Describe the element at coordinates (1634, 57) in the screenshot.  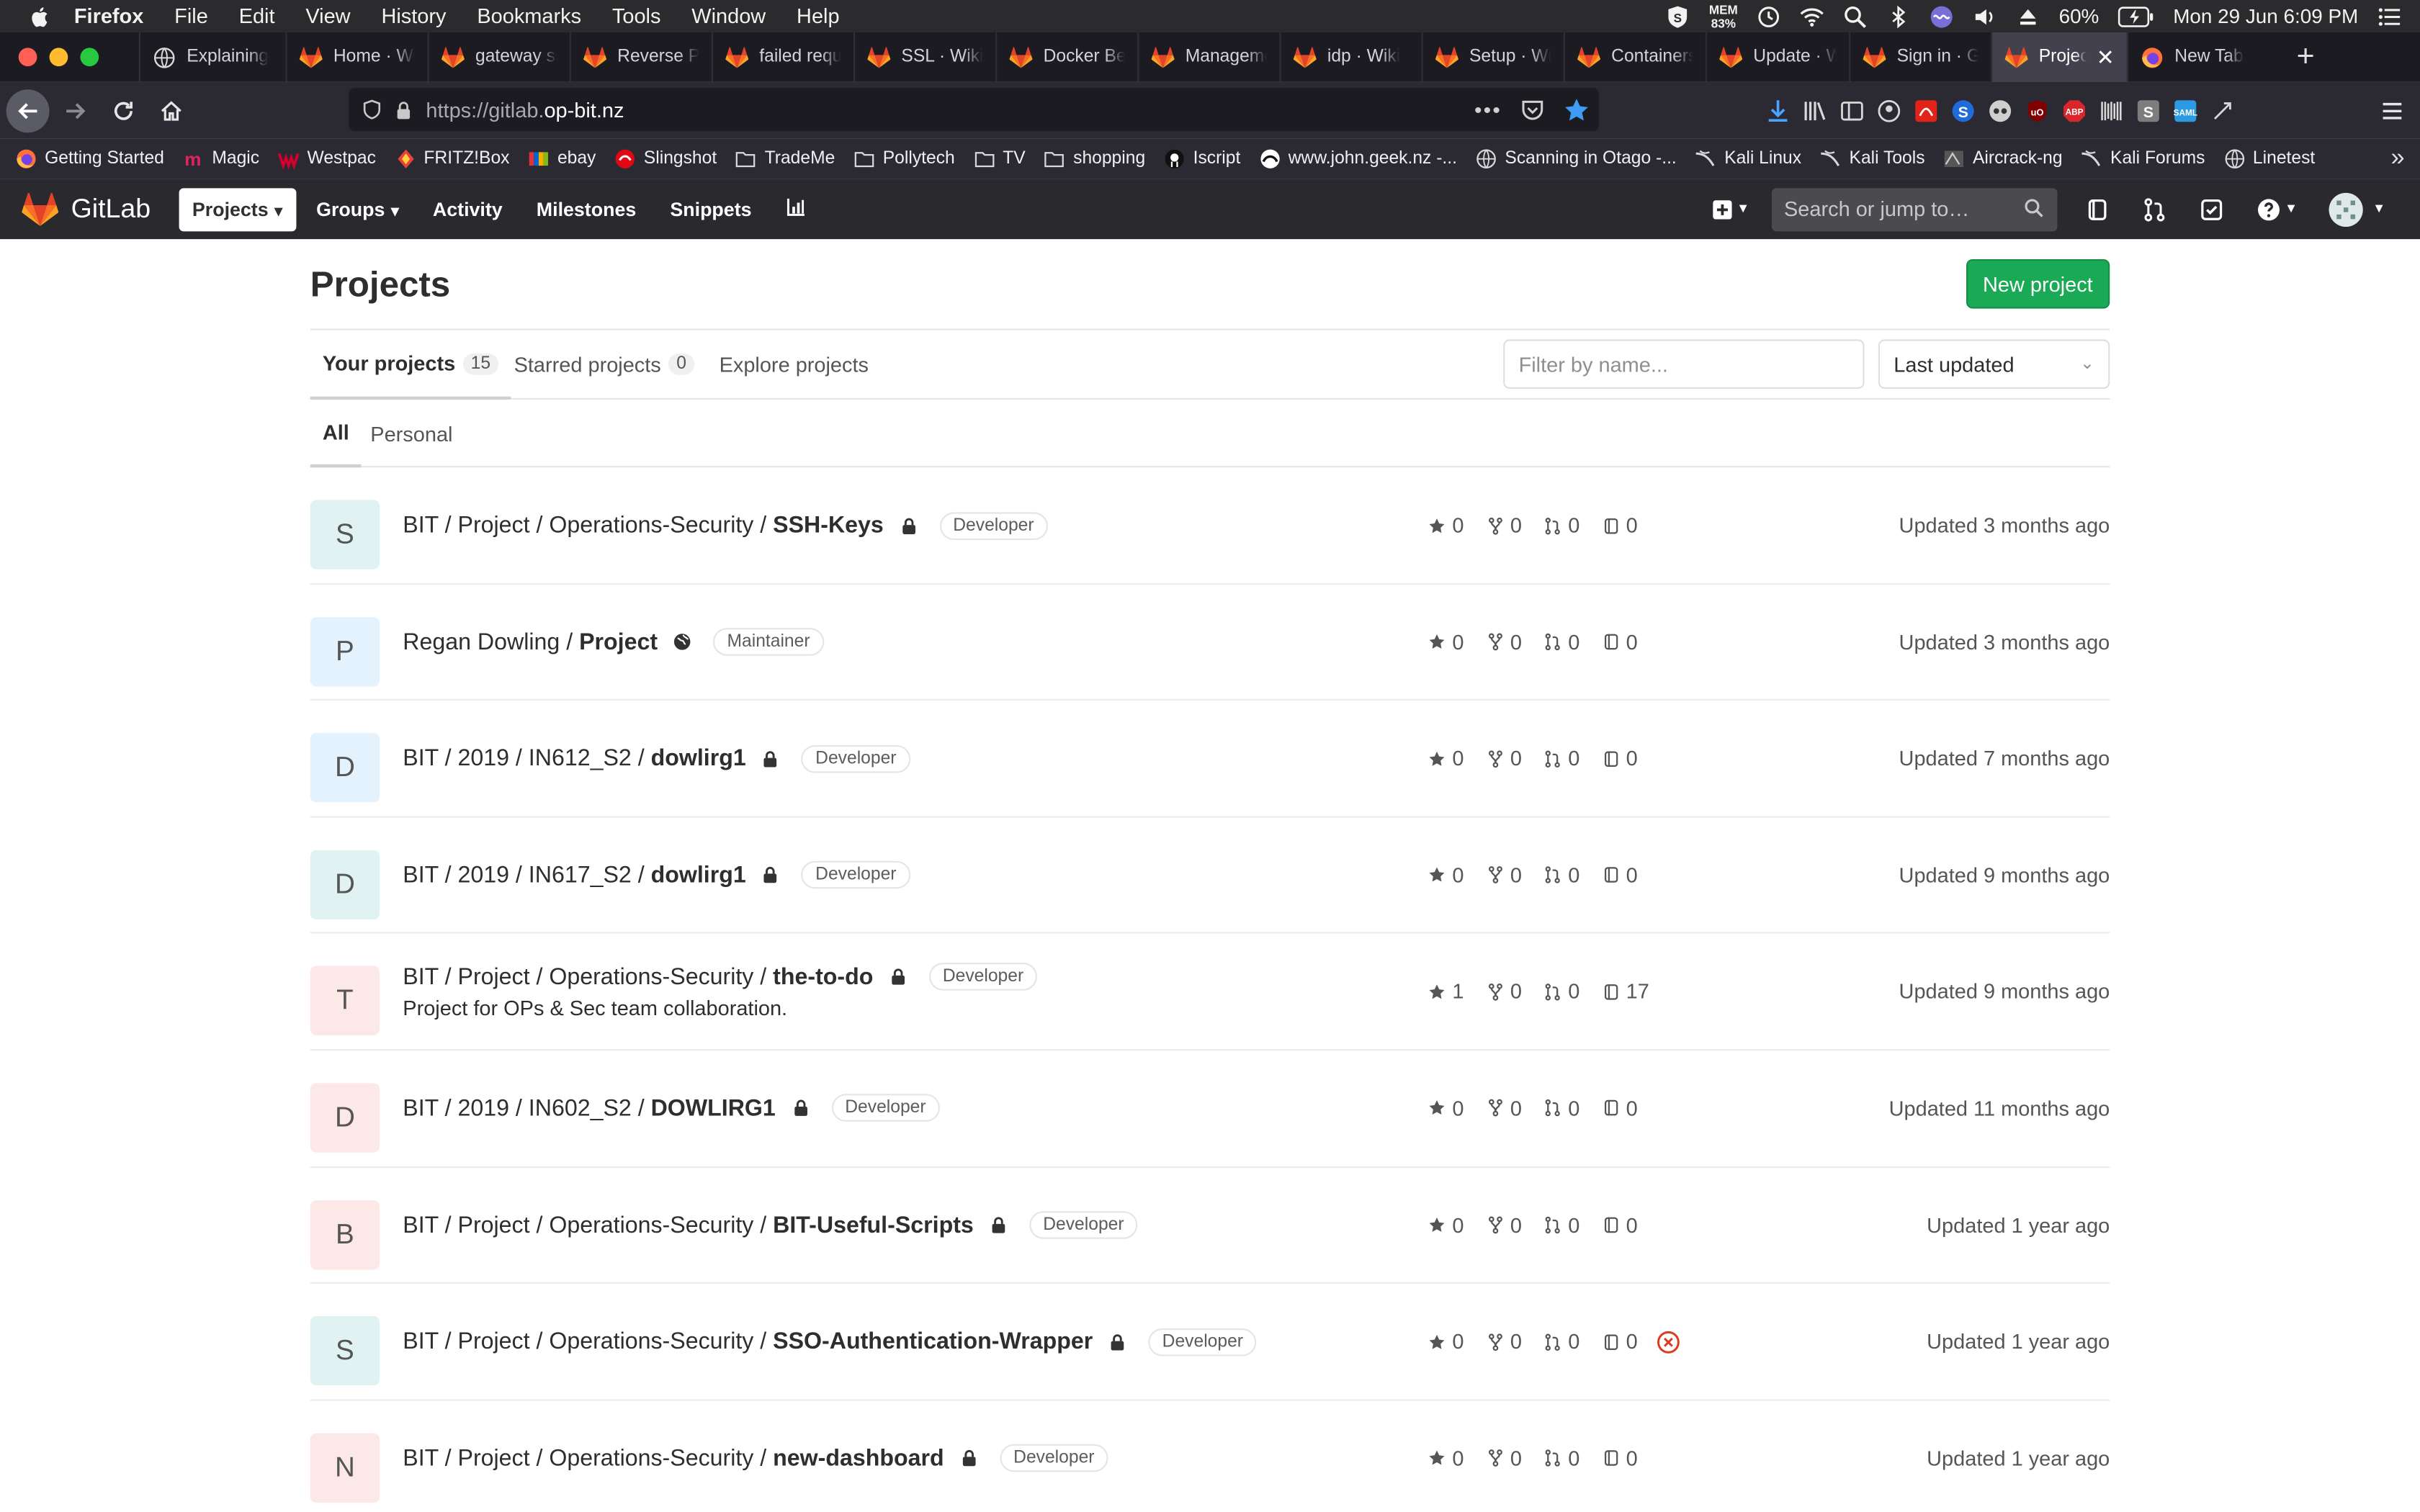
I see `browser-tab: Containers` at that location.